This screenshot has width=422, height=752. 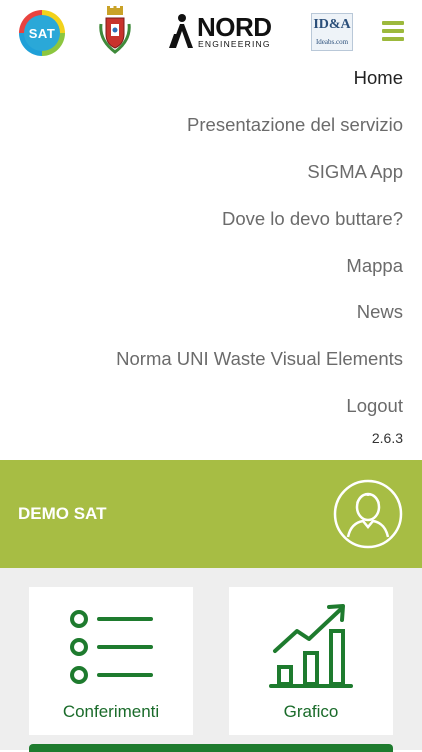 I want to click on bar-chart-trend-icon, so click(x=311, y=646).